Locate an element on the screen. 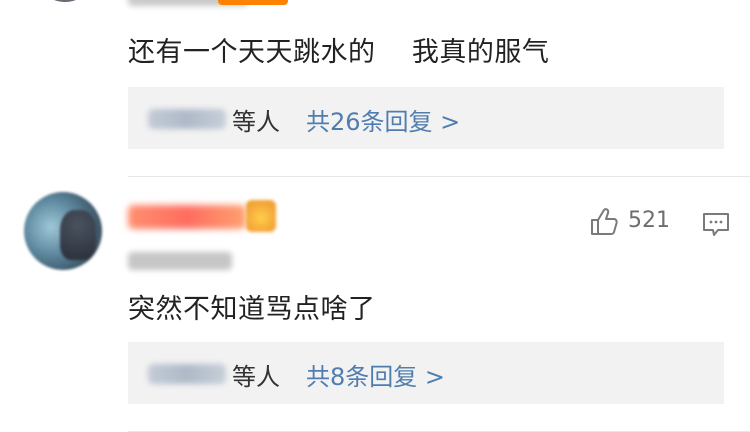 The height and width of the screenshot is (432, 750). comment-bubble-icon is located at coordinates (716, 225).